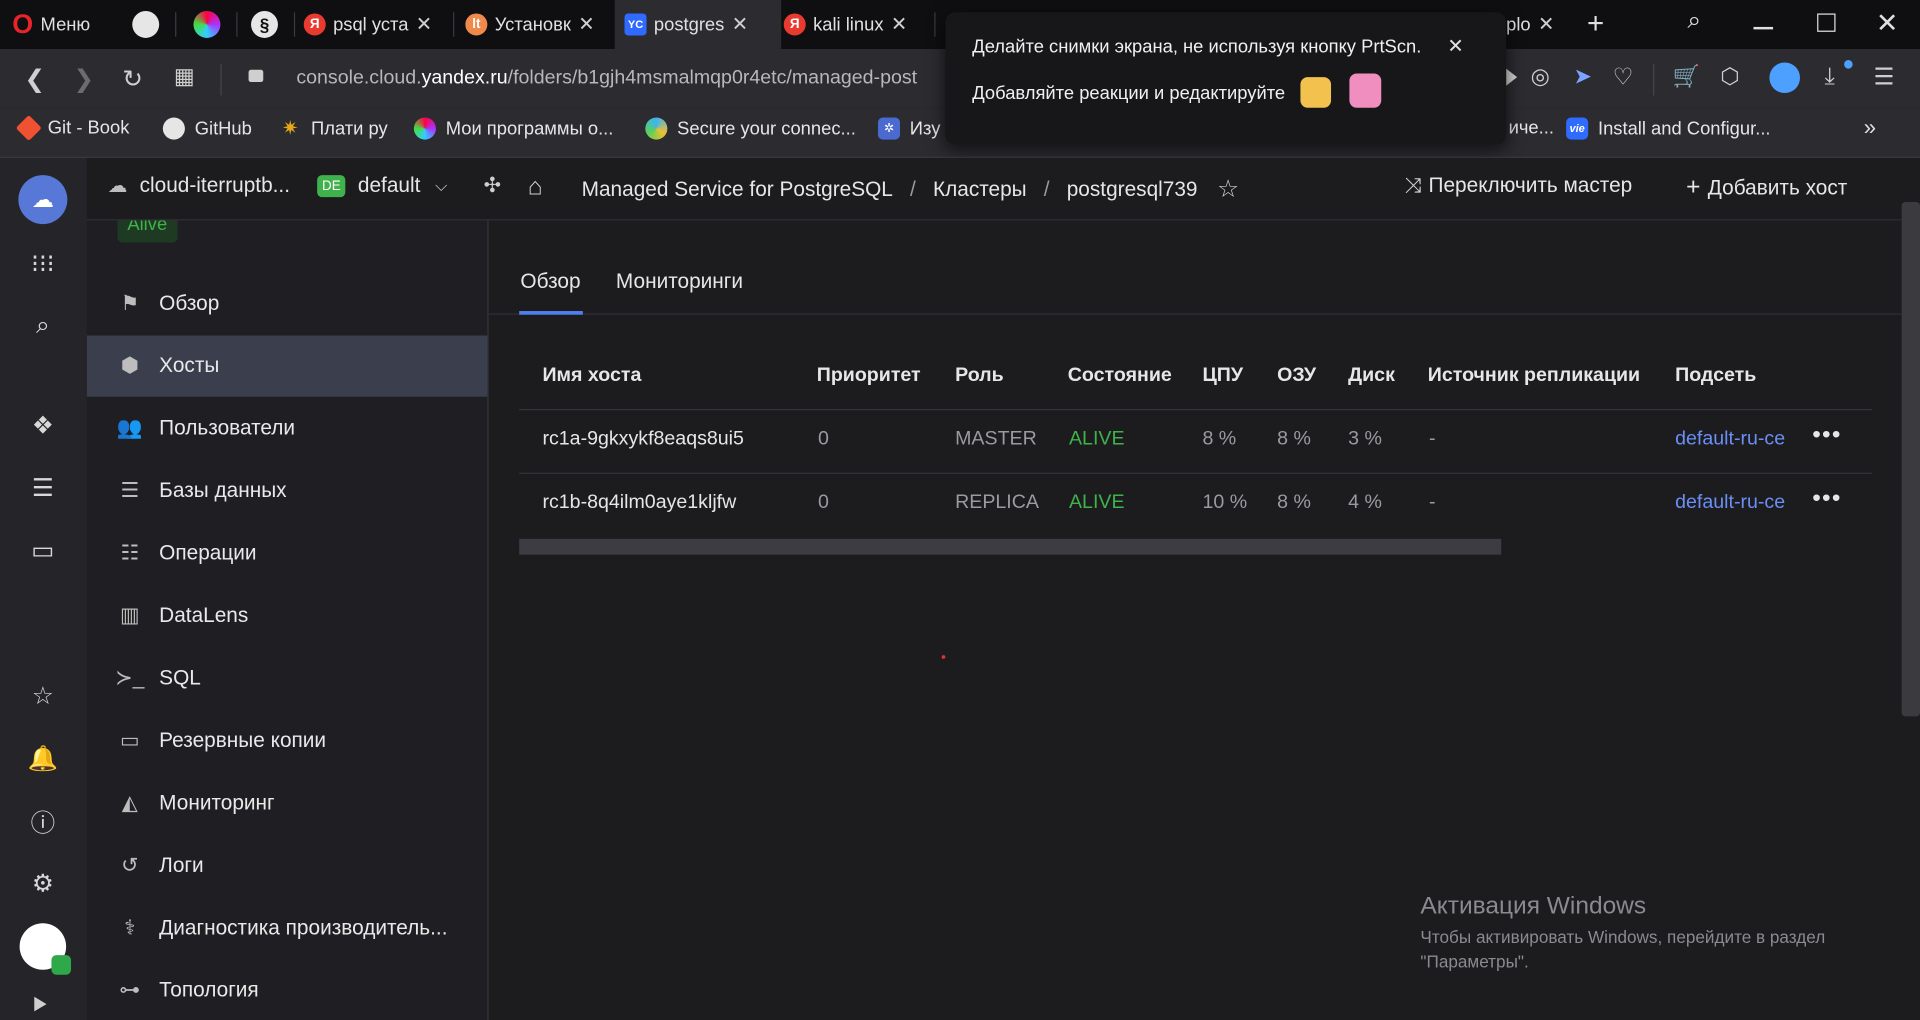 The height and width of the screenshot is (1020, 1920). I want to click on profile-avatar-icon, so click(1785, 78).